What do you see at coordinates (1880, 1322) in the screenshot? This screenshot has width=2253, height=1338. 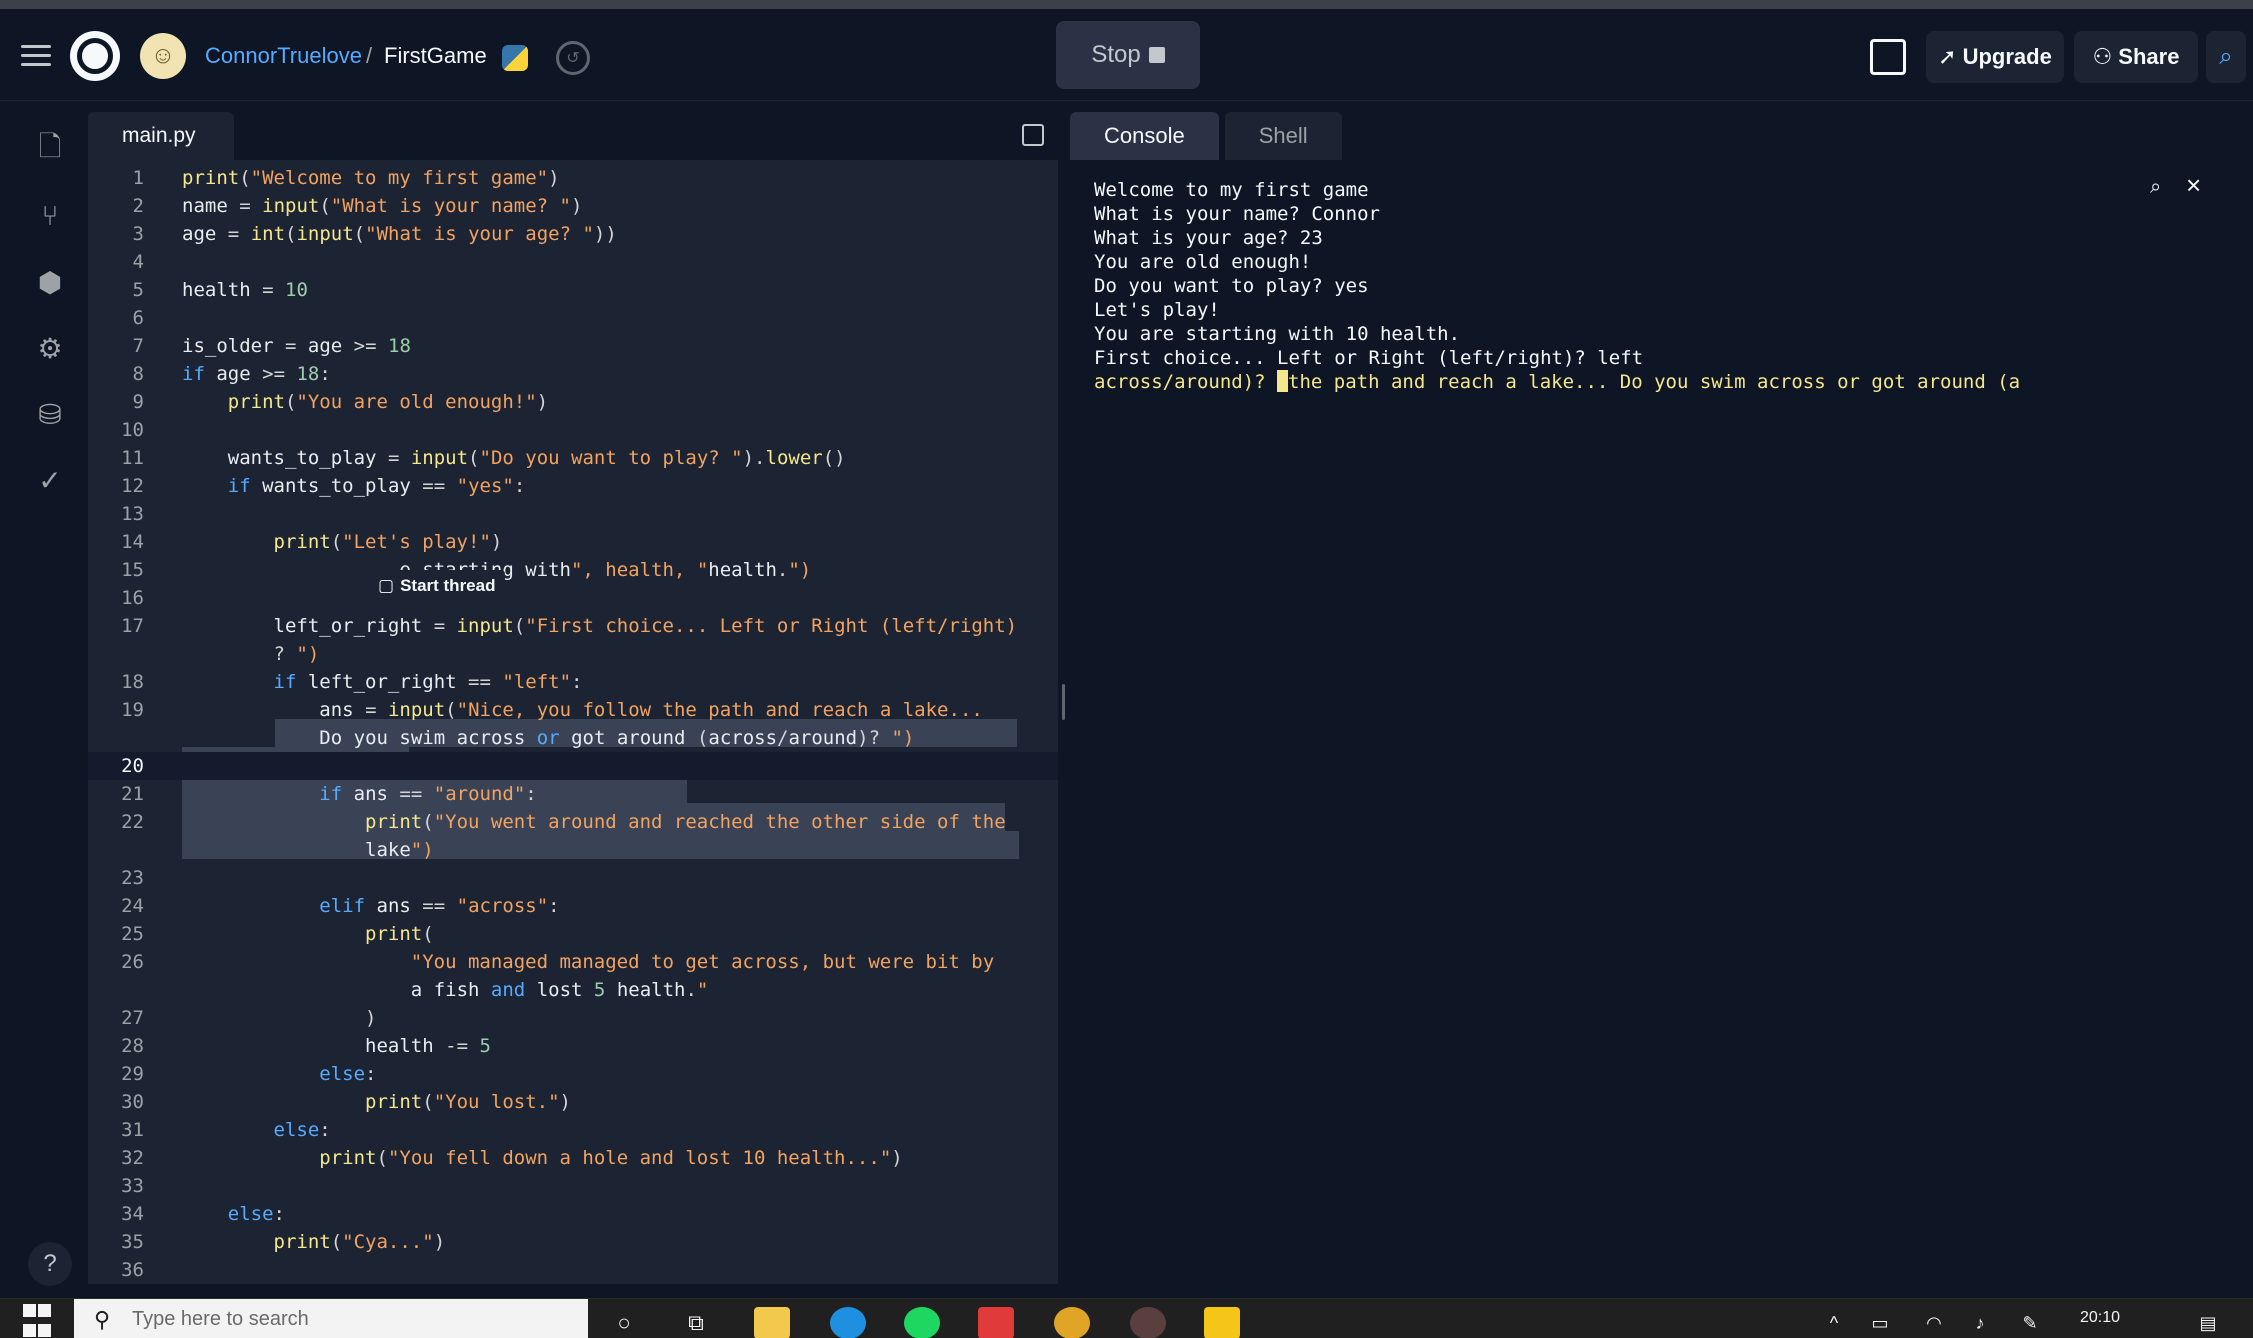 I see `battery-icon: ▭` at bounding box center [1880, 1322].